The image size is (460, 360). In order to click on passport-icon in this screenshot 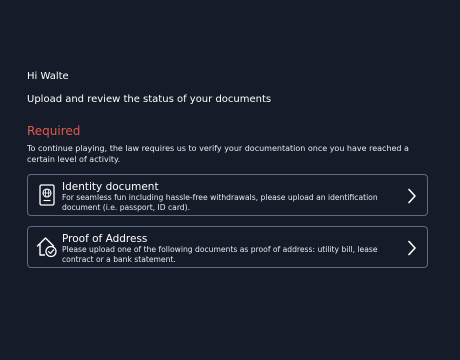, I will do `click(47, 195)`.